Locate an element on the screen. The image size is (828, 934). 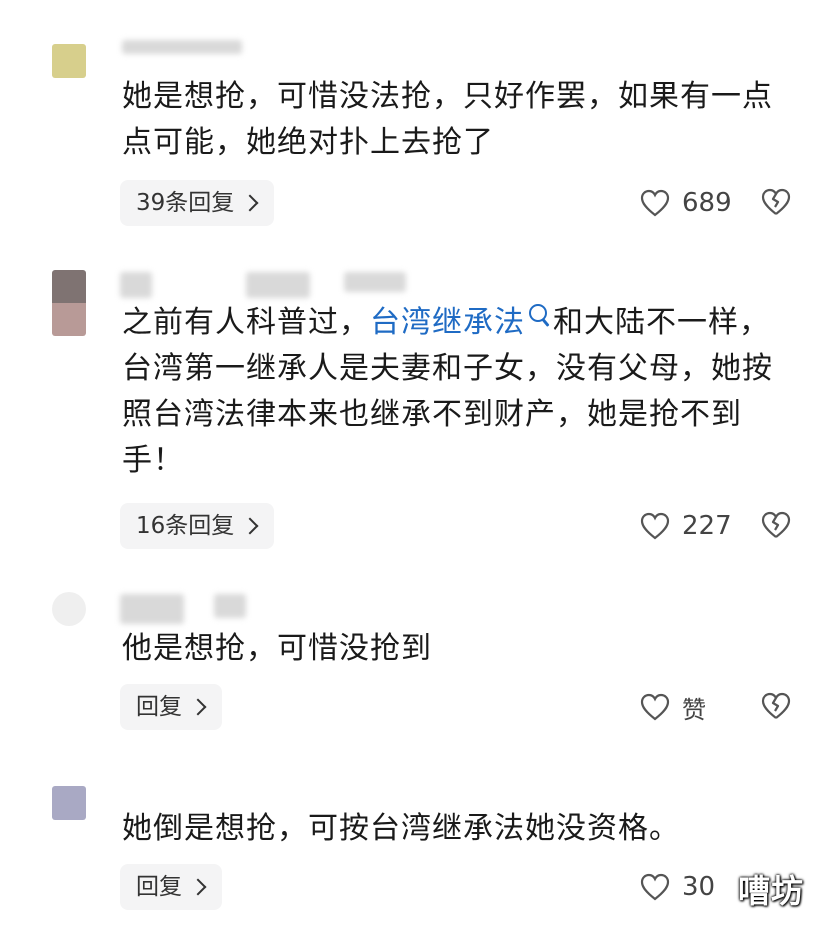
view-replies-button: 16条回复 is located at coordinates (197, 526).